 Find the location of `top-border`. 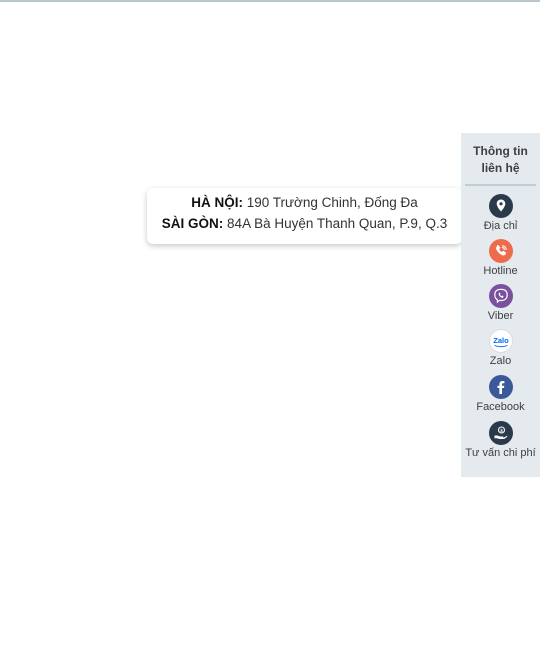

top-border is located at coordinates (270, 1).